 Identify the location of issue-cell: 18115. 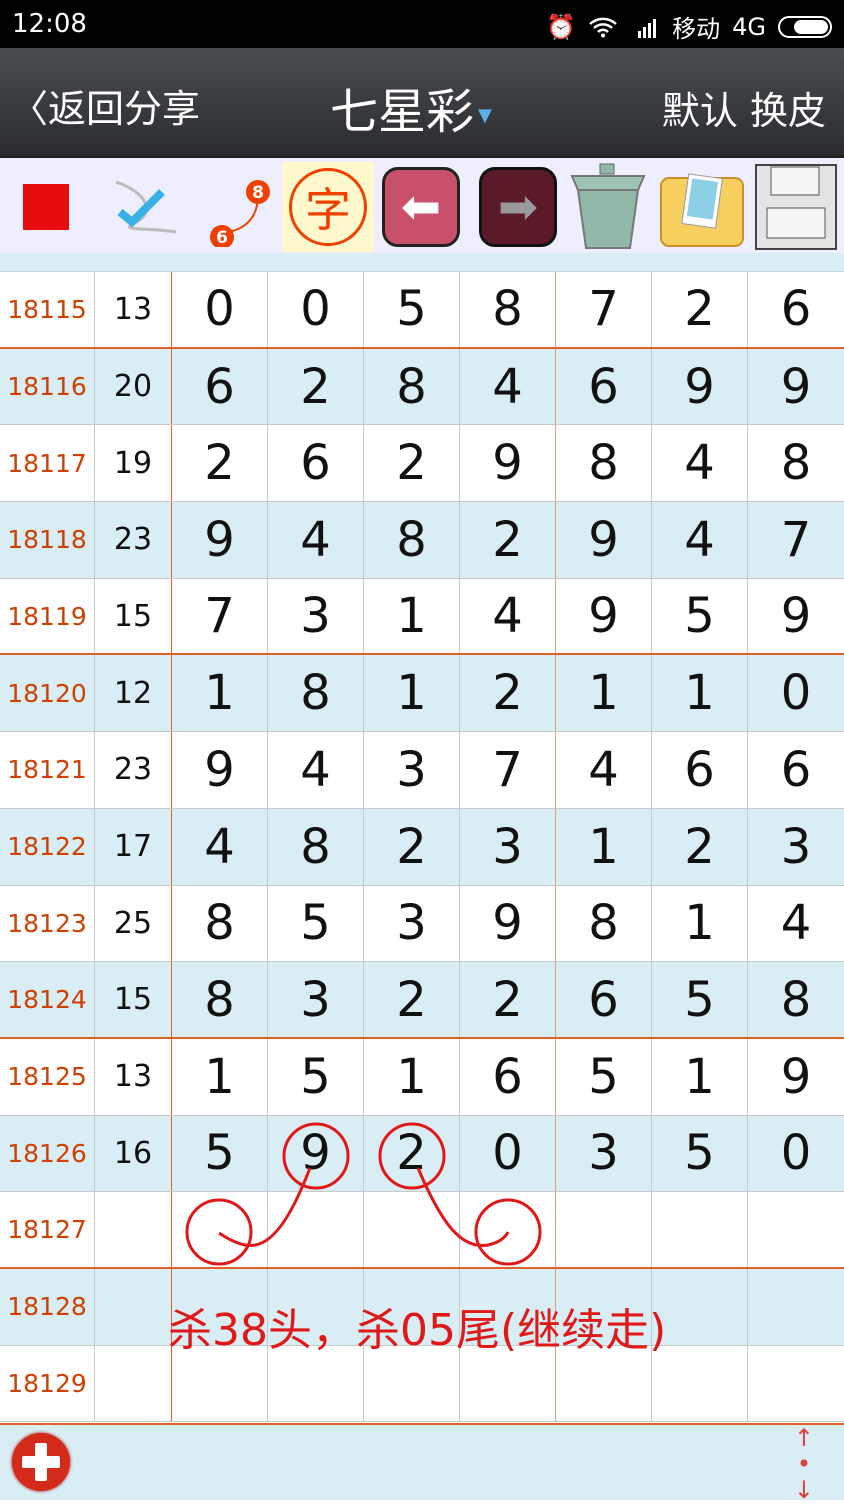
(47, 309).